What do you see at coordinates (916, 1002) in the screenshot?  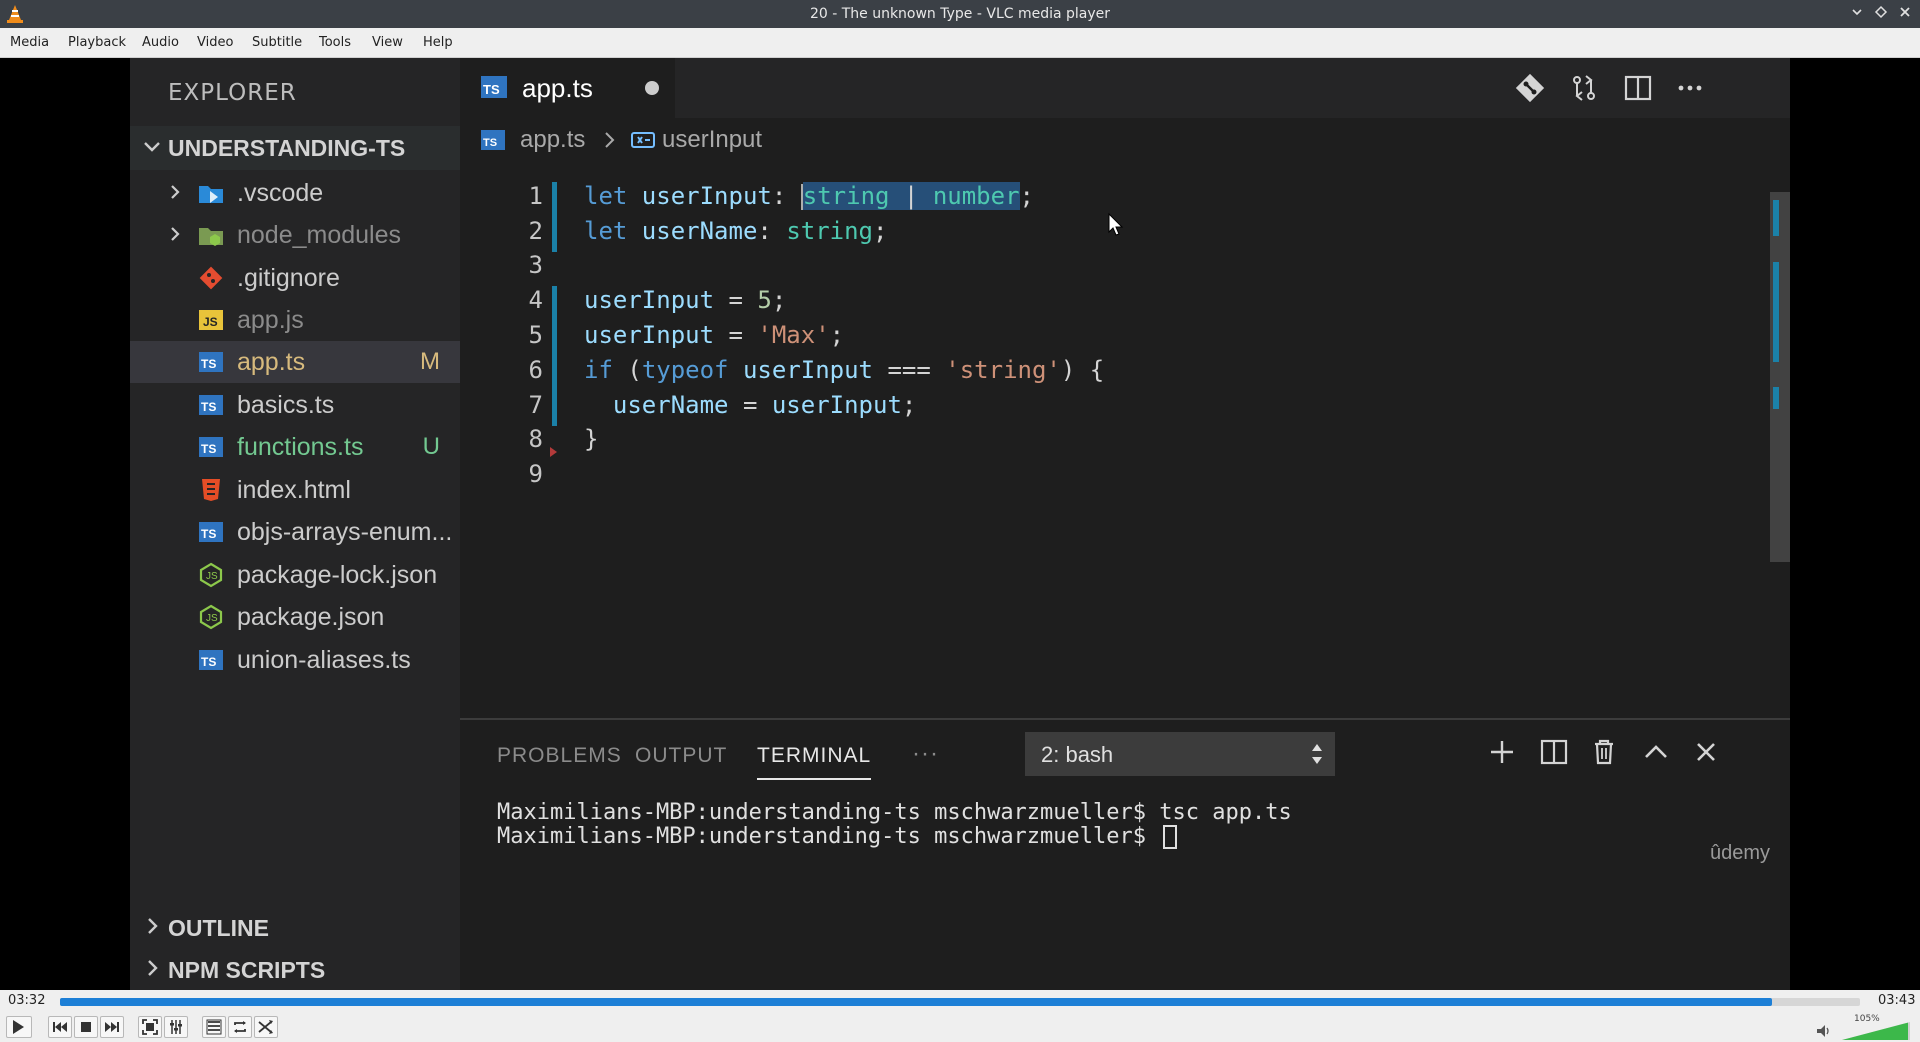 I see `seek-progress` at bounding box center [916, 1002].